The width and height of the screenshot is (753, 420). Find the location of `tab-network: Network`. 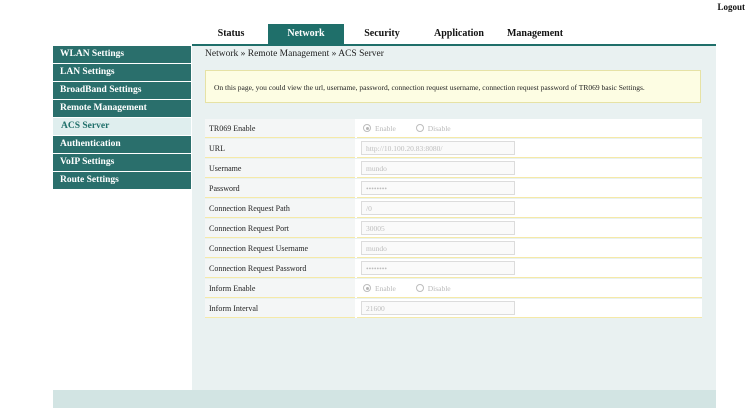

tab-network: Network is located at coordinates (306, 34).